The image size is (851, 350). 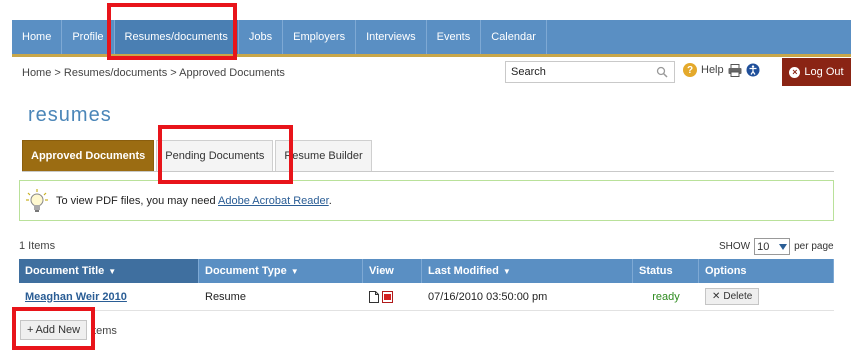 I want to click on highlight-box-add-new, so click(x=53, y=328).